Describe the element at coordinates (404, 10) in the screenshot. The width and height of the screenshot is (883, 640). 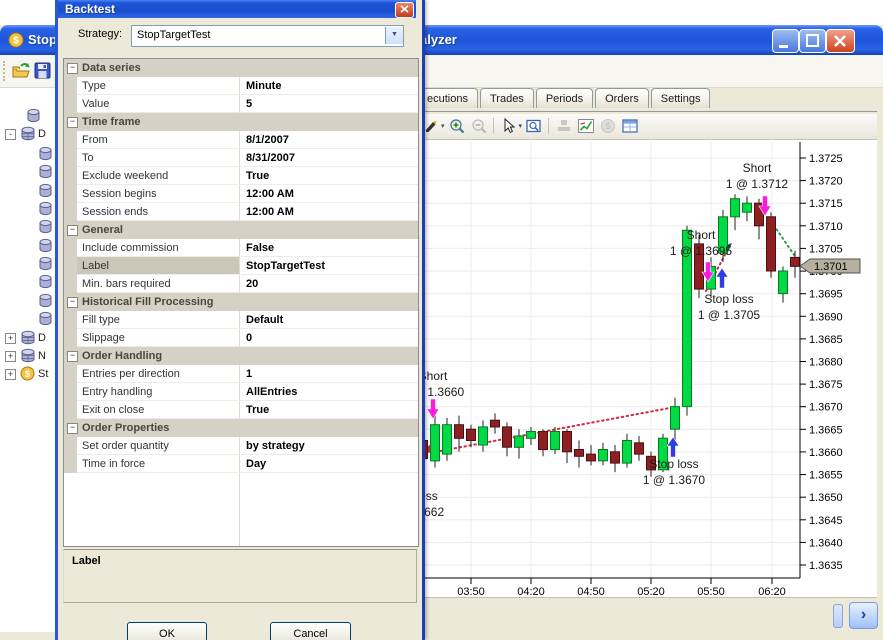
I see `dialog-close-icon` at that location.